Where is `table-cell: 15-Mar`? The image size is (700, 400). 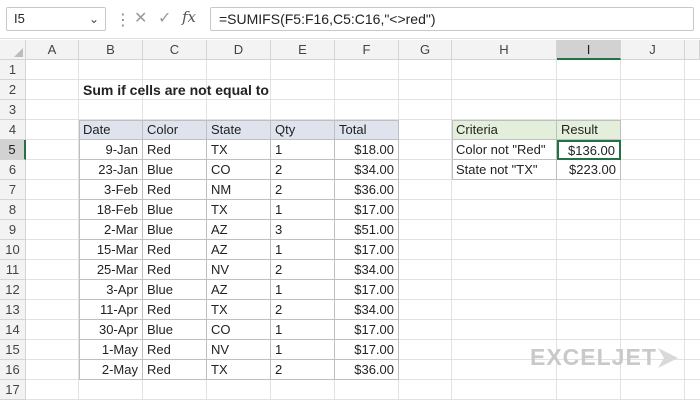 table-cell: 15-Mar is located at coordinates (111, 250).